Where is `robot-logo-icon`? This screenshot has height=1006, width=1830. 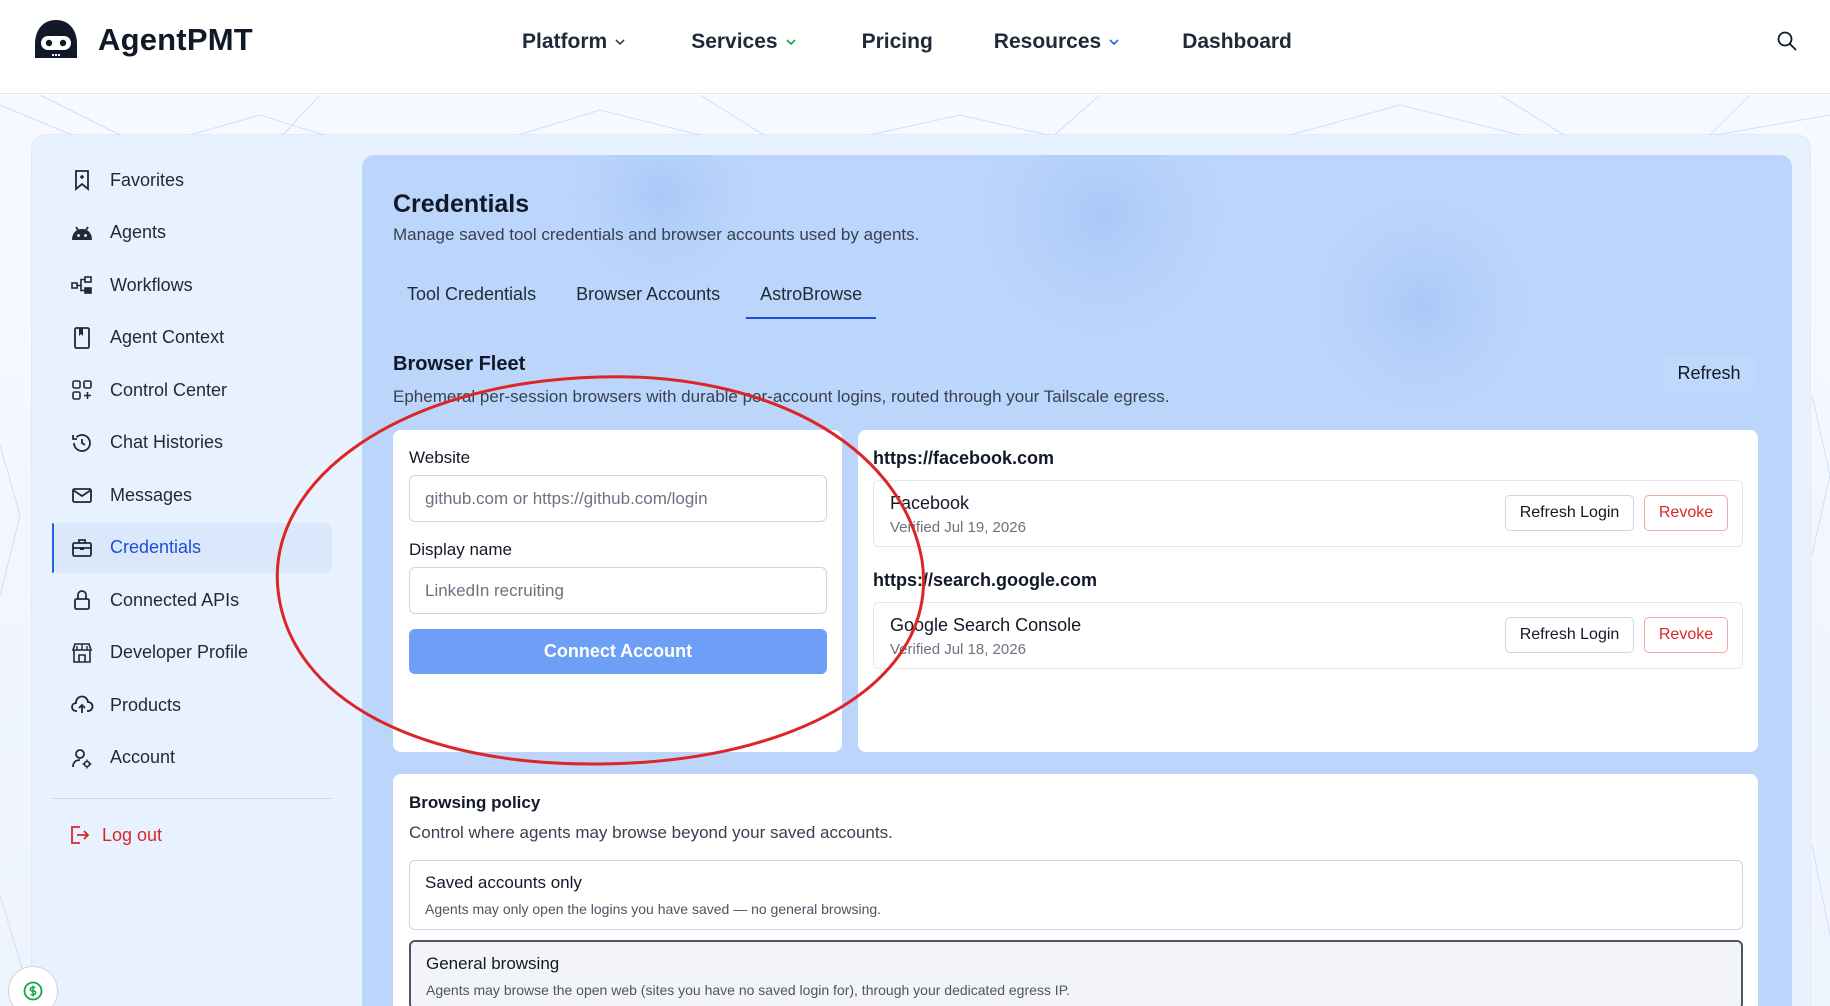
robot-logo-icon is located at coordinates (56, 39).